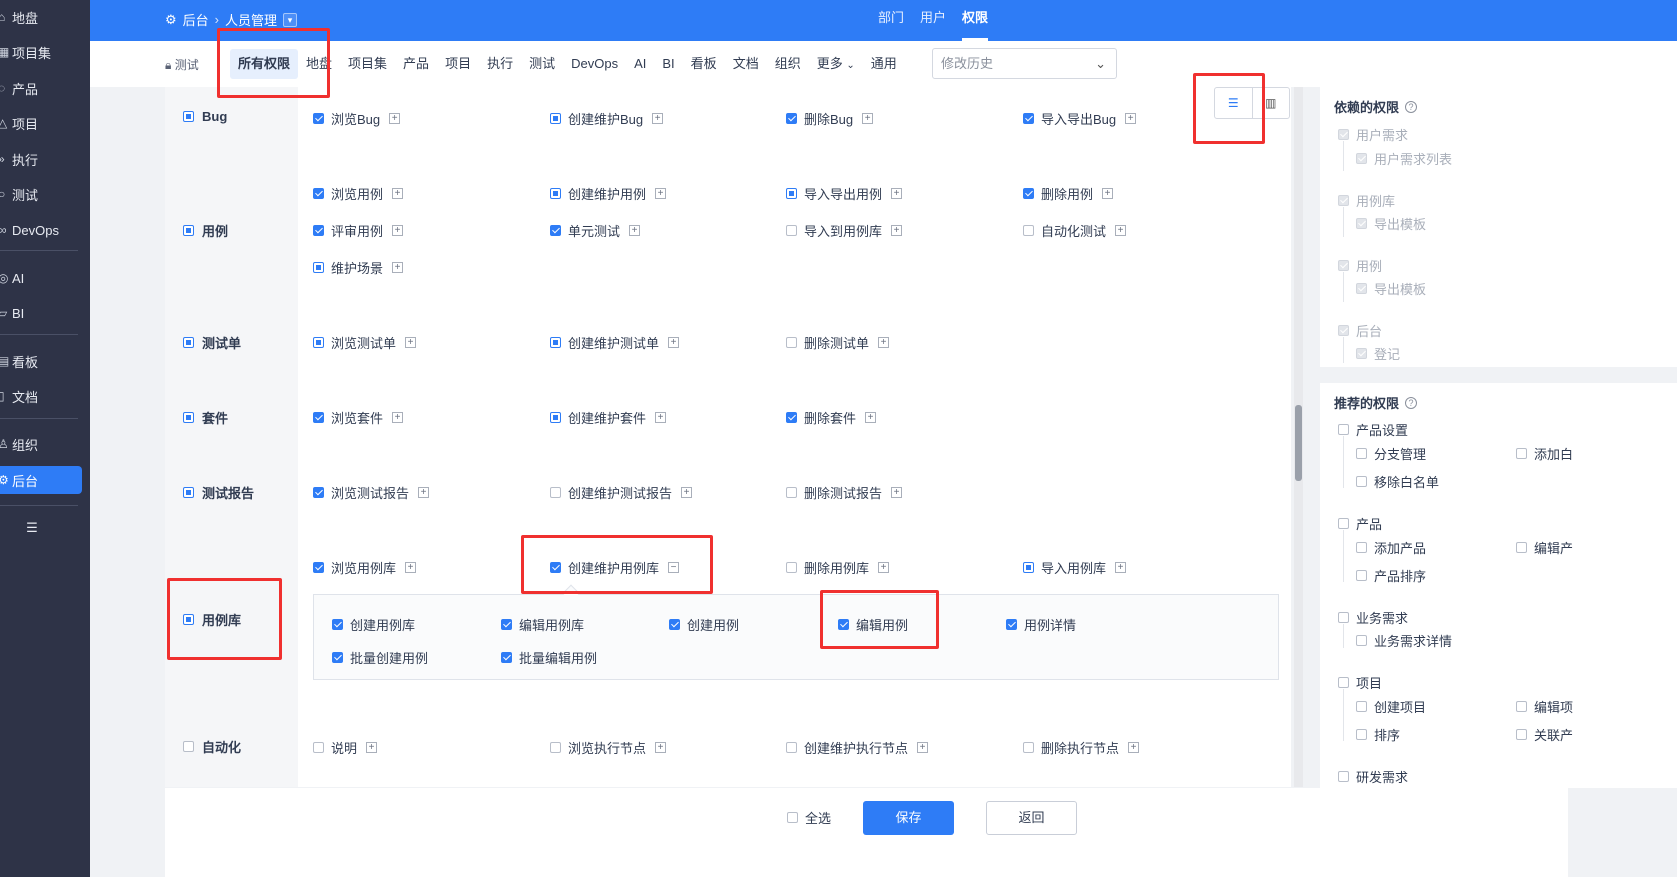 The width and height of the screenshot is (1677, 877). What do you see at coordinates (1397, 481) in the screenshot?
I see `recommend-item: 移除白名单` at bounding box center [1397, 481].